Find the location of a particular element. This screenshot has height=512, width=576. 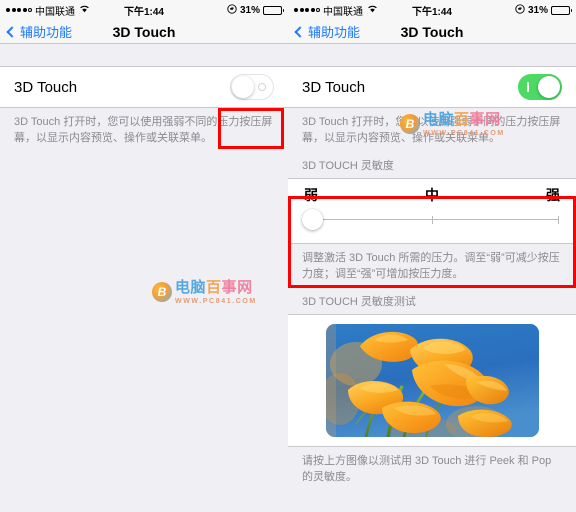

slider-labels: 弱 中 强 is located at coordinates (432, 195).